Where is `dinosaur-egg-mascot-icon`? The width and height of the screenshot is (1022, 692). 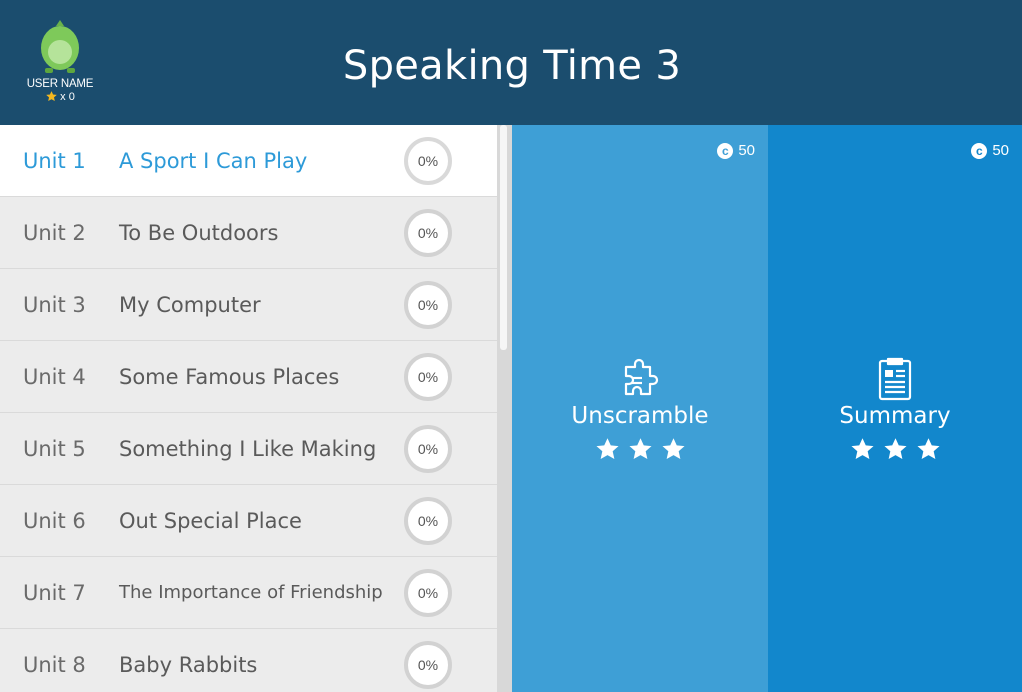
dinosaur-egg-mascot-icon is located at coordinates (60, 46).